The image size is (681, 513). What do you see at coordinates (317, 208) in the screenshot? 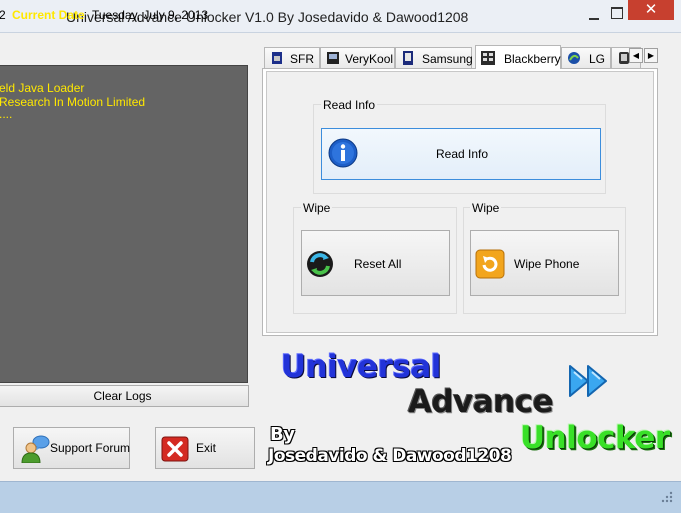
I see `wipe-group-left-label: Wipe` at bounding box center [317, 208].